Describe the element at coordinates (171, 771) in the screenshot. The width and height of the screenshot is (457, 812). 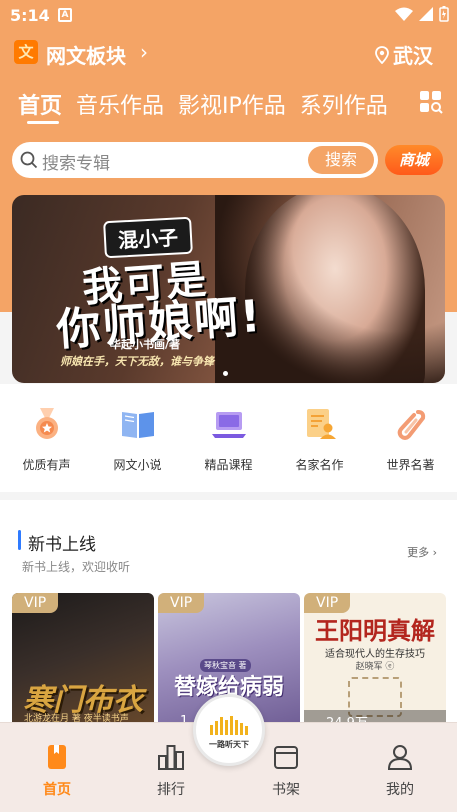
I see `nav-ranking: 排行` at that location.